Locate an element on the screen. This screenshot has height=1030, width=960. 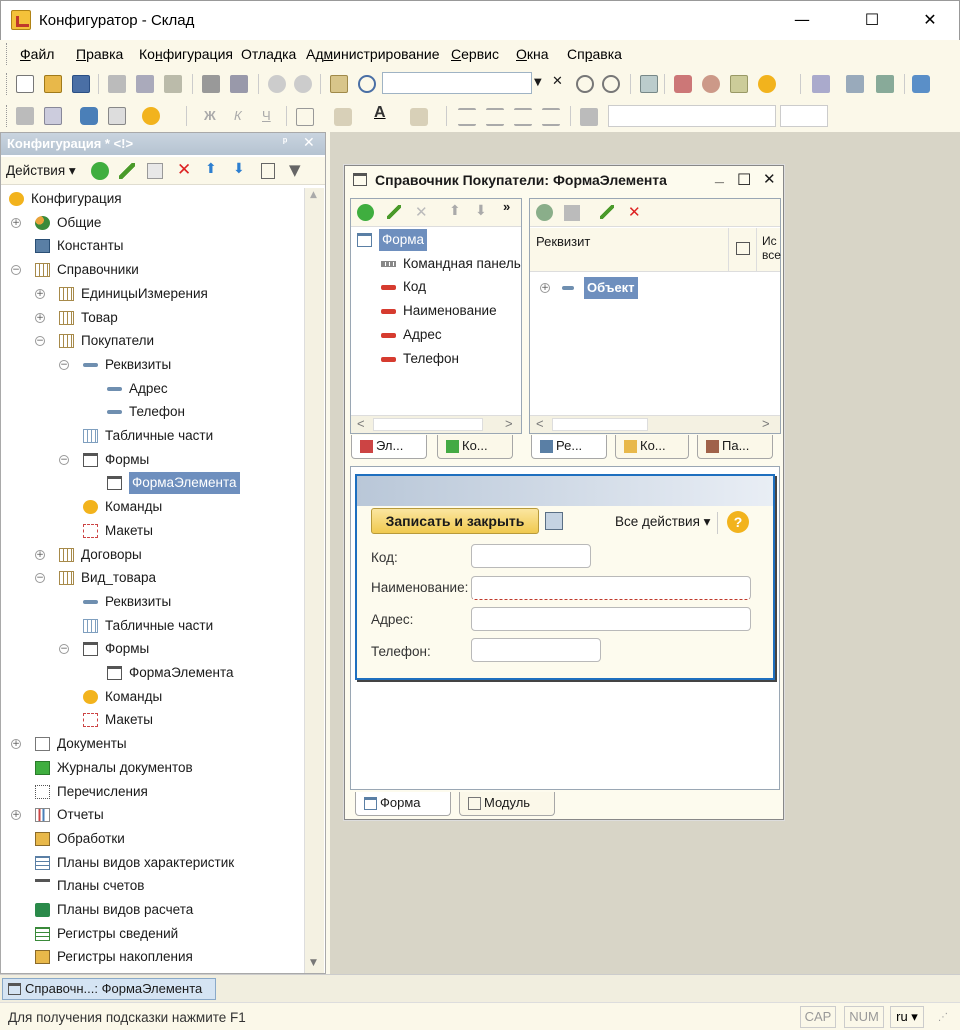
module-icon is located at coordinates (53, 116).